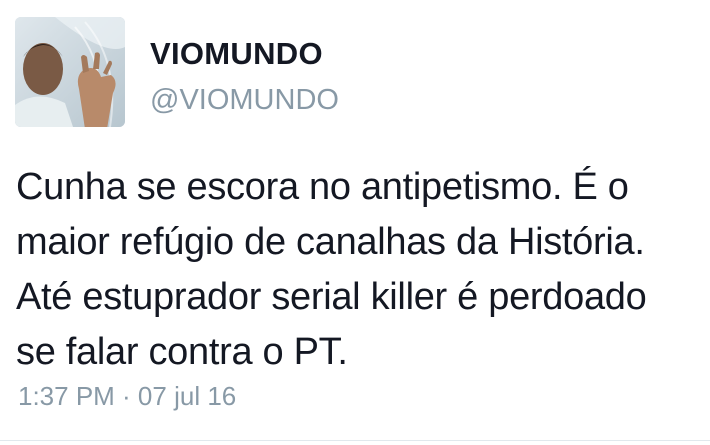 This screenshot has height=445, width=710. I want to click on avatar, so click(70, 72).